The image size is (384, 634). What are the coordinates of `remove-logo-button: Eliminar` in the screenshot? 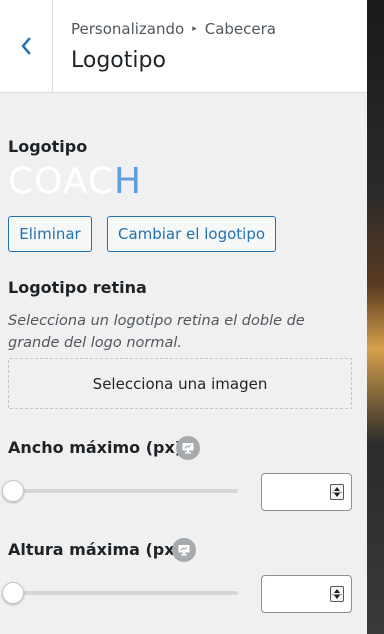 It's located at (50, 234).